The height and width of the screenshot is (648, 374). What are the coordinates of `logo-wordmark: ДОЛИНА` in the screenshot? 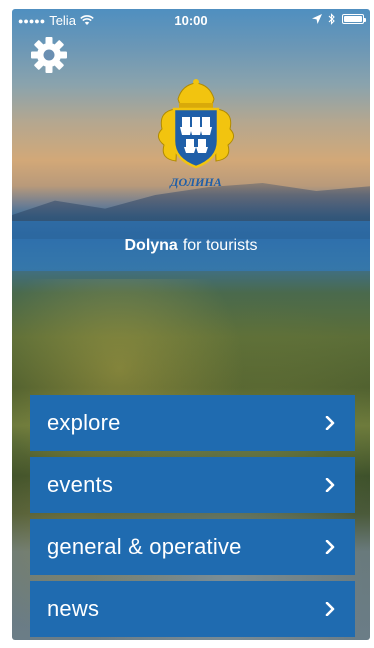 It's located at (195, 182).